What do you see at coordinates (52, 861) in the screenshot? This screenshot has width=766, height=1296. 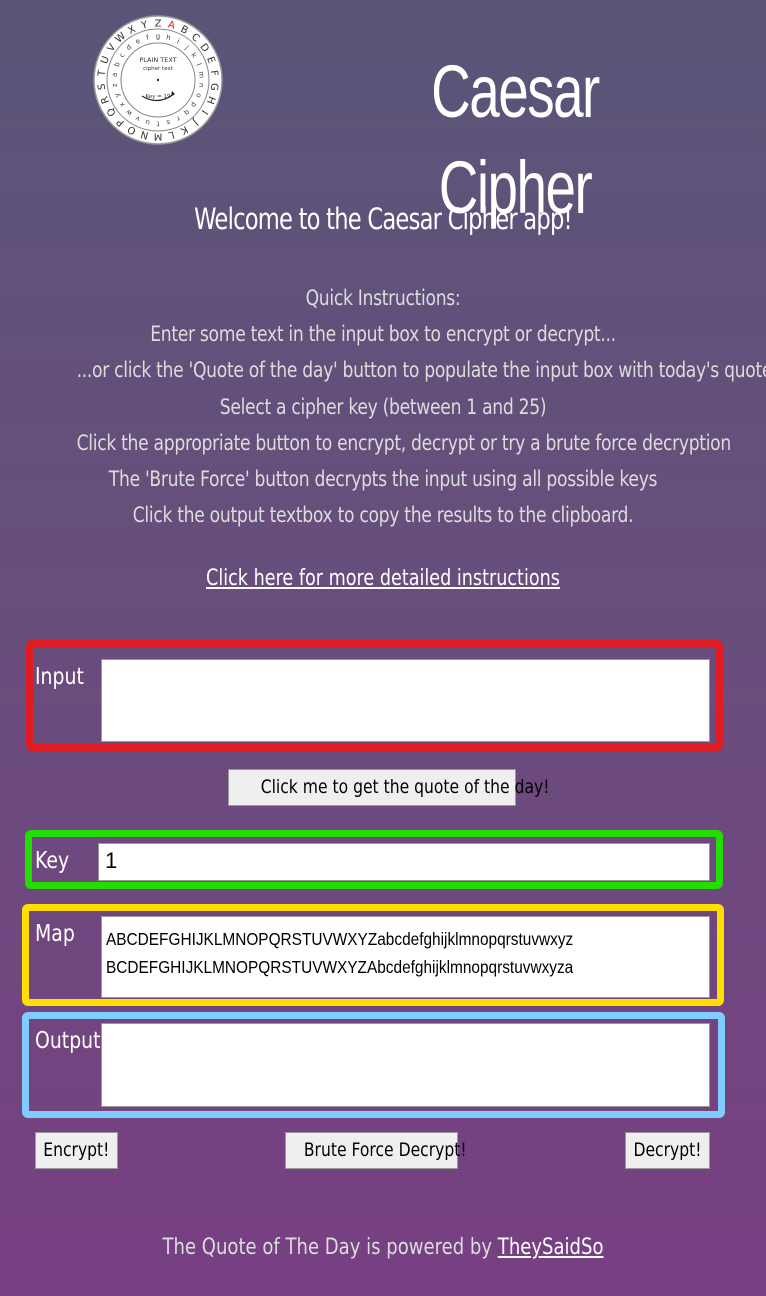 I see `key-label: Key` at bounding box center [52, 861].